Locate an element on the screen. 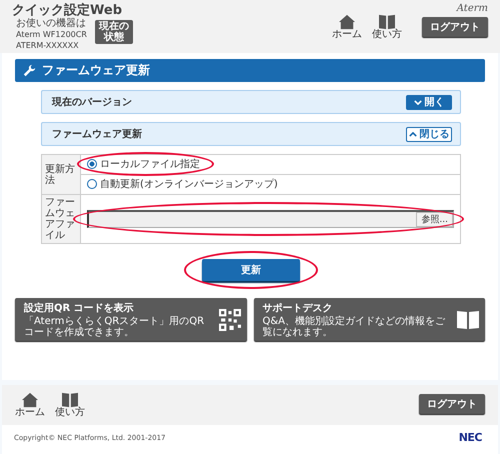  qr-code-icon is located at coordinates (230, 319).